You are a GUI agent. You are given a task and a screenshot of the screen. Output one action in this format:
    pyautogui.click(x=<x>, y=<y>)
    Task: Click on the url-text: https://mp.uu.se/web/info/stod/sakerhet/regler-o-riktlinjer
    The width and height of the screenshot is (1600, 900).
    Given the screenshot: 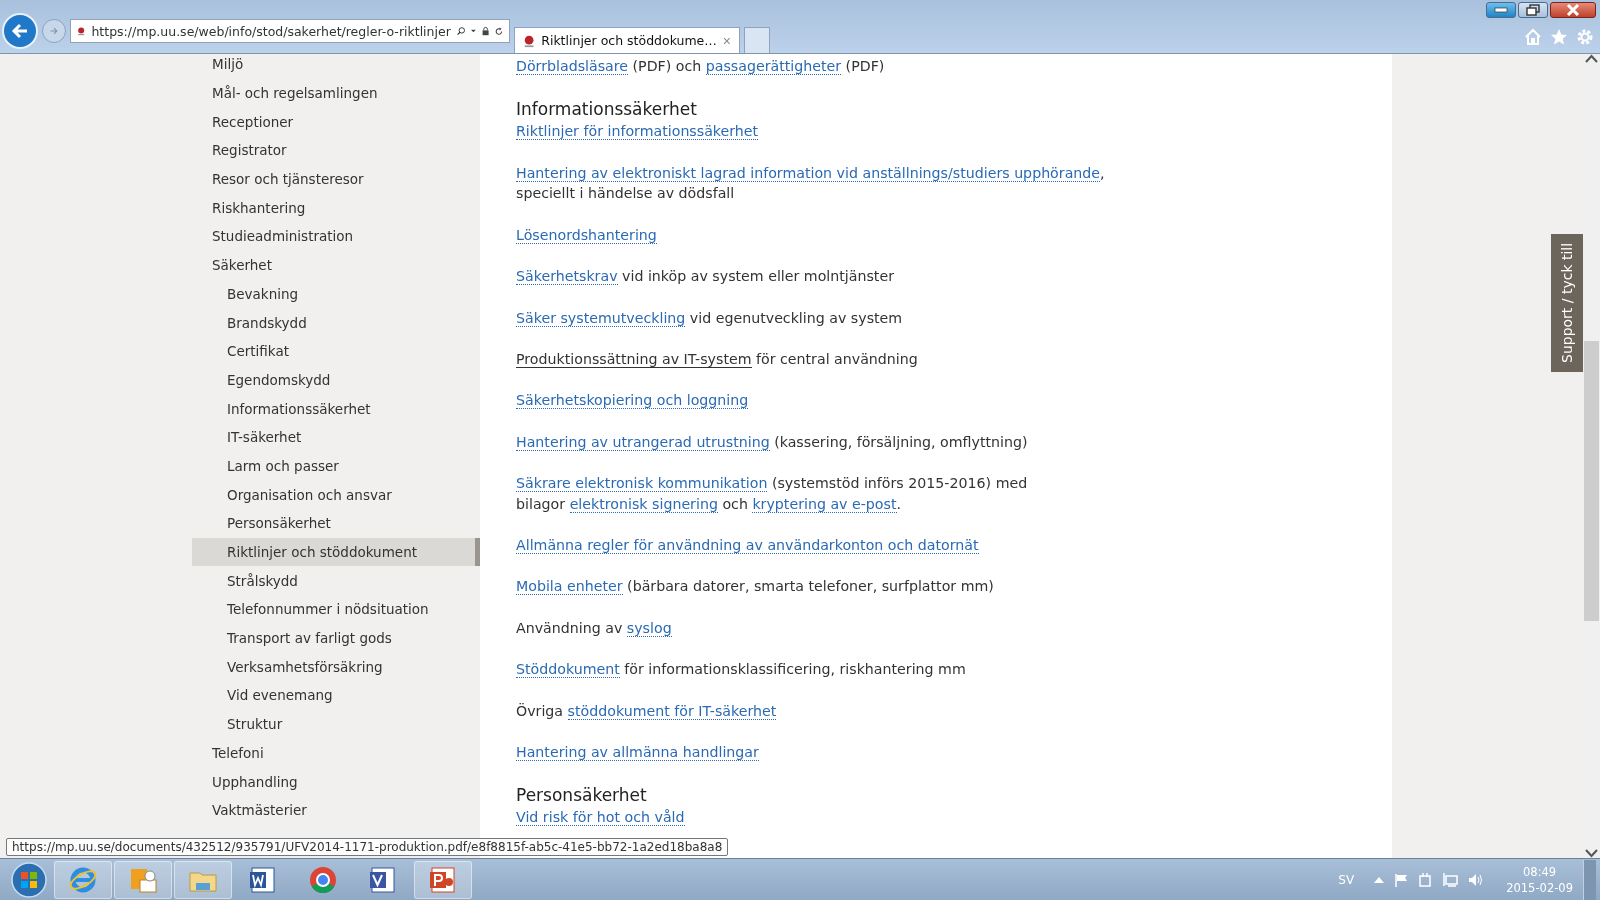 What is the action you would take?
    pyautogui.click(x=271, y=31)
    